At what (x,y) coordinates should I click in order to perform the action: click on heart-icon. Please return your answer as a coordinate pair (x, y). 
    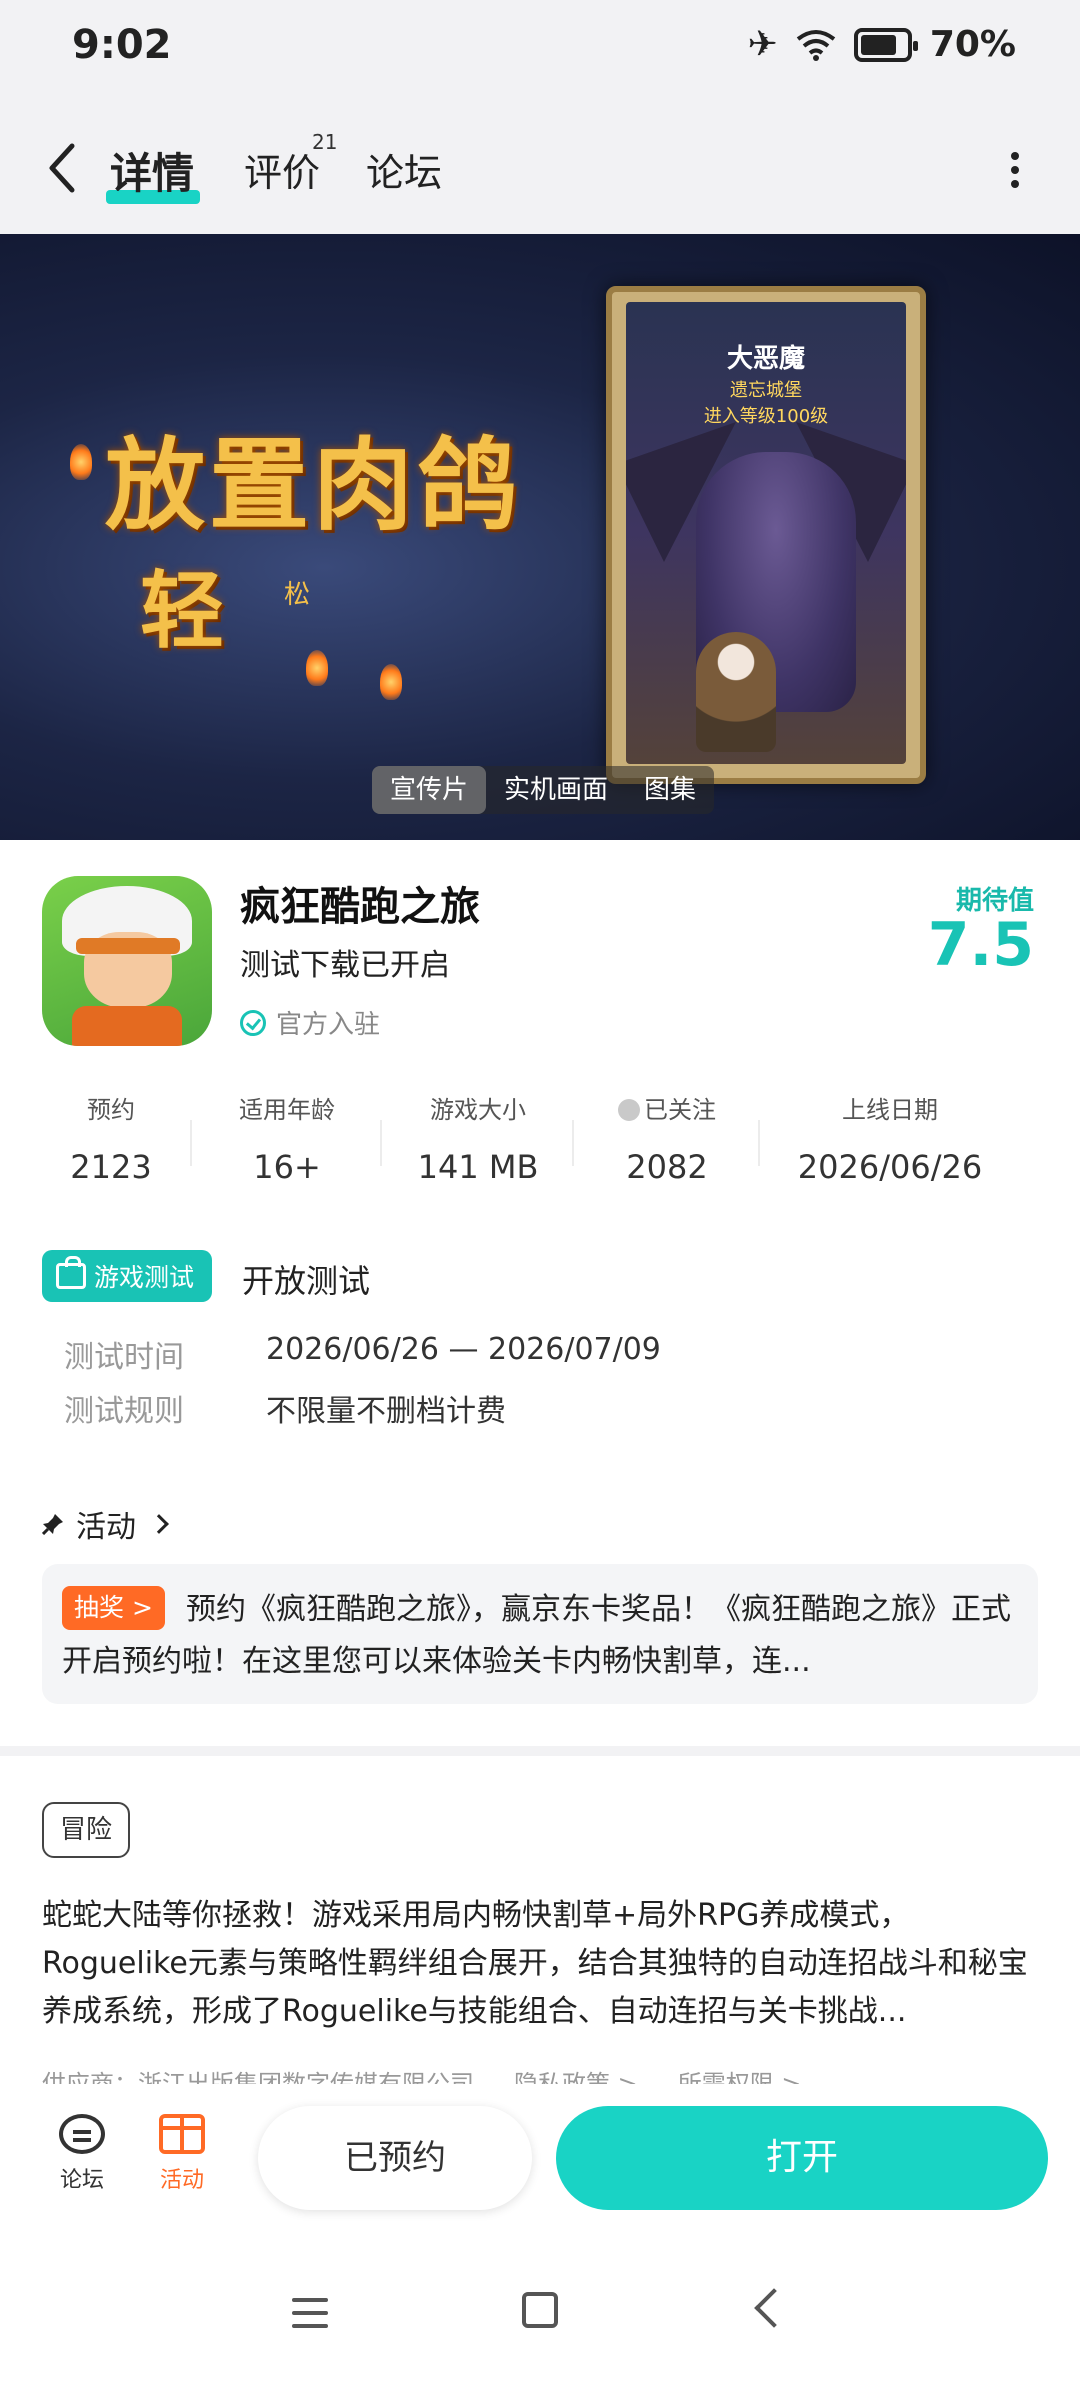
    Looking at the image, I should click on (629, 1110).